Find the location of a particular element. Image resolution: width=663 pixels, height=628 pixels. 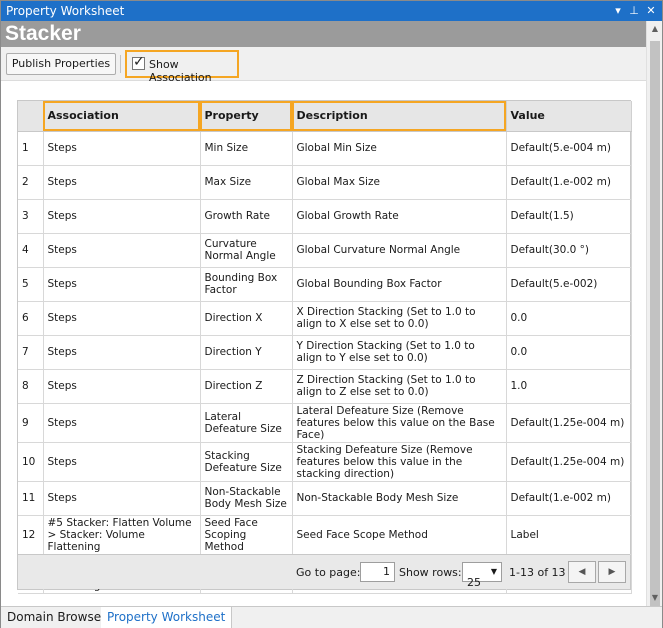

pin-icon: ⊥ is located at coordinates (634, 10).